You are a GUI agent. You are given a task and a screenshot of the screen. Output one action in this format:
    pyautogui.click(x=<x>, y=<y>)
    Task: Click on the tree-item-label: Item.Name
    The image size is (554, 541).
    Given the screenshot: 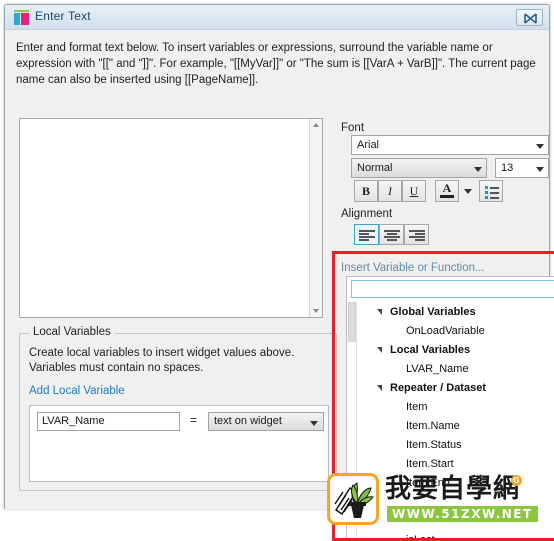 What is the action you would take?
    pyautogui.click(x=433, y=426)
    